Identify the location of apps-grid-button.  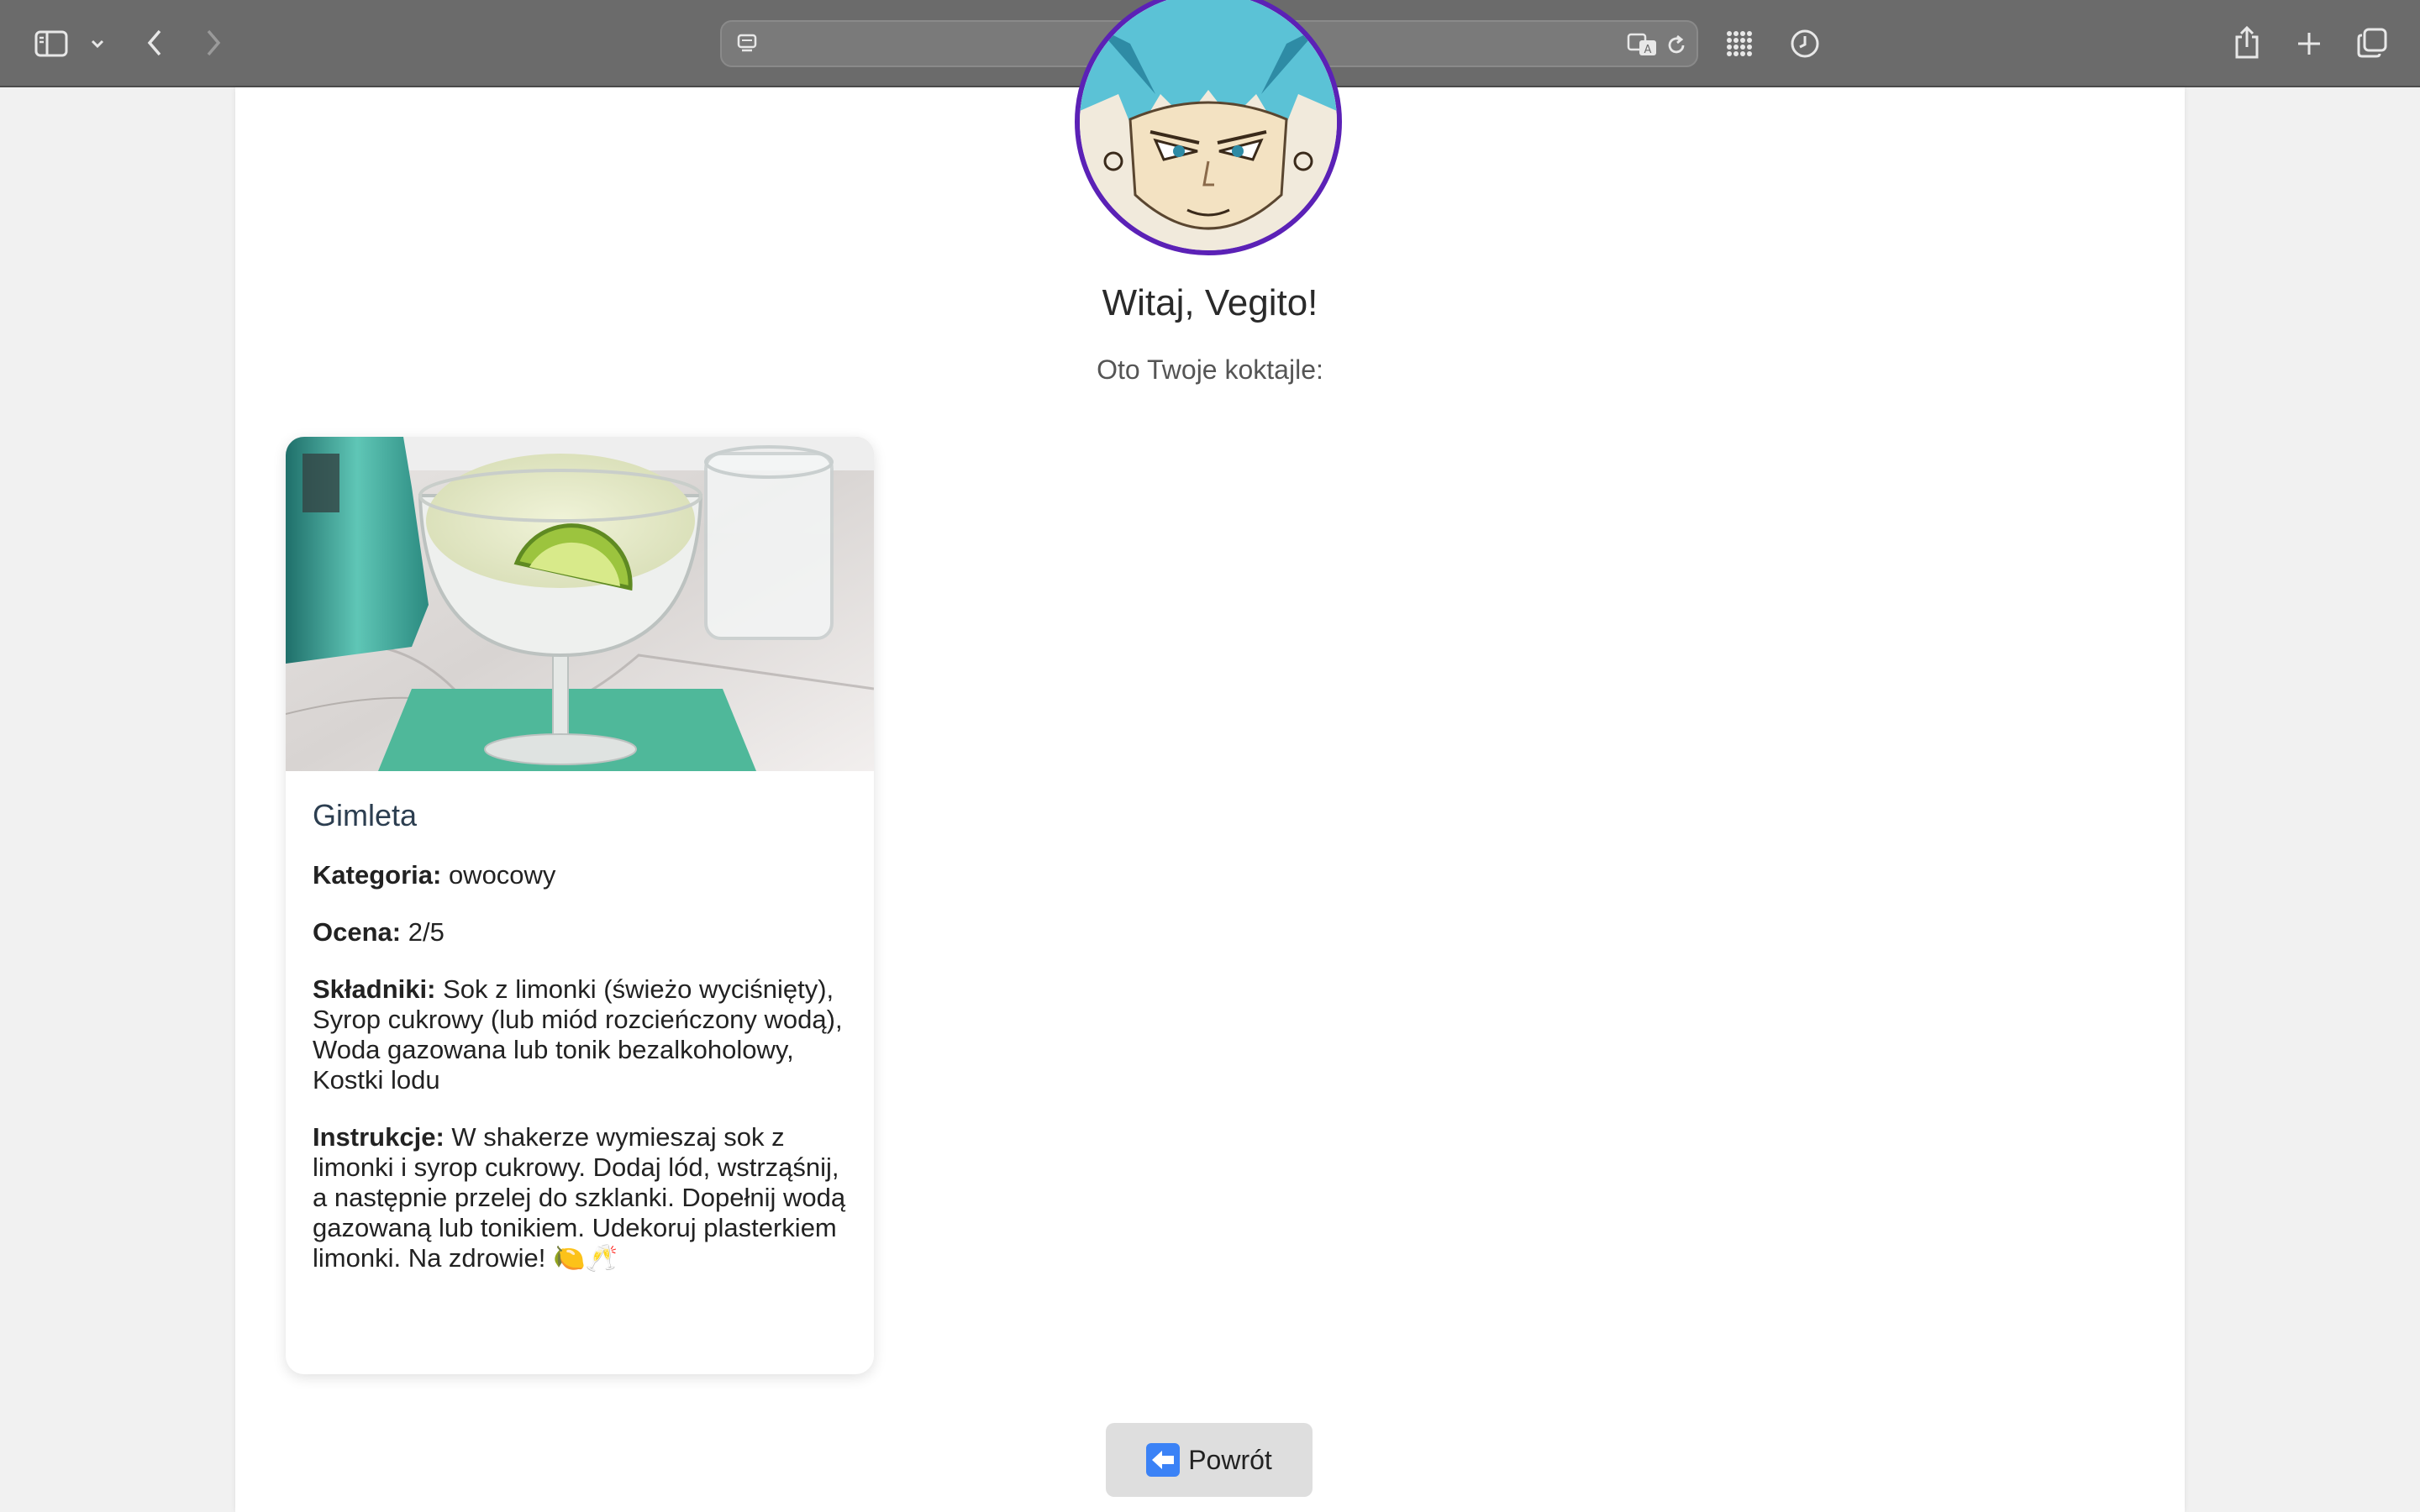
(1740, 43).